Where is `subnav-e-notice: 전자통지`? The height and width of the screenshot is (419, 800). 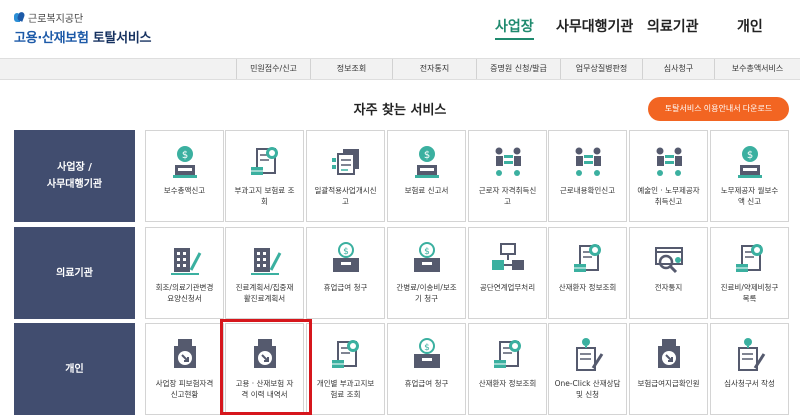 subnav-e-notice: 전자통지 is located at coordinates (434, 69).